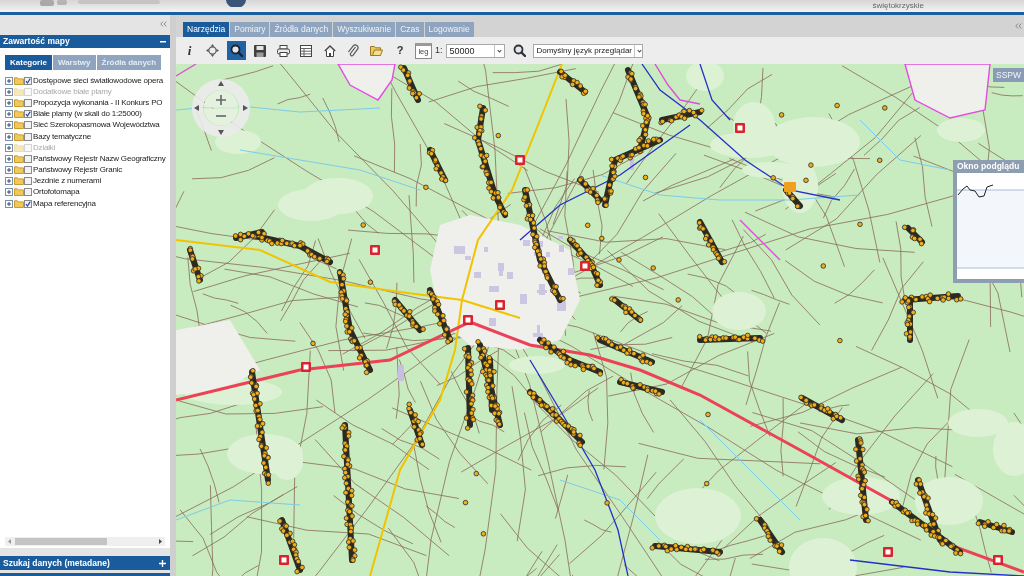 The width and height of the screenshot is (1024, 576). I want to click on panel-header: Zawartość mapy, so click(85, 41).